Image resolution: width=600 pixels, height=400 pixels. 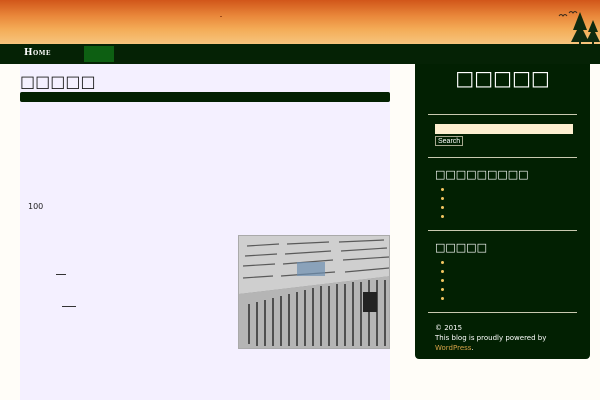 I want to click on newspaper-photo, so click(x=314, y=292).